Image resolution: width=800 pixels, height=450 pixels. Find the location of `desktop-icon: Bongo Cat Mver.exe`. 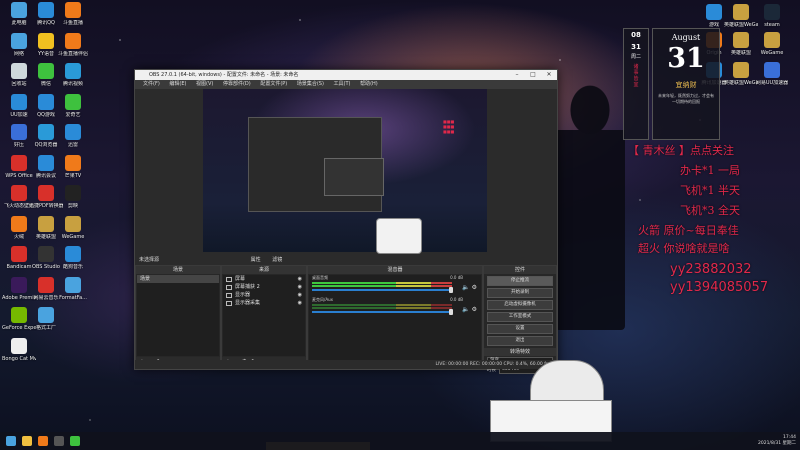

desktop-icon: Bongo Cat Mver.exe is located at coordinates (19, 349).